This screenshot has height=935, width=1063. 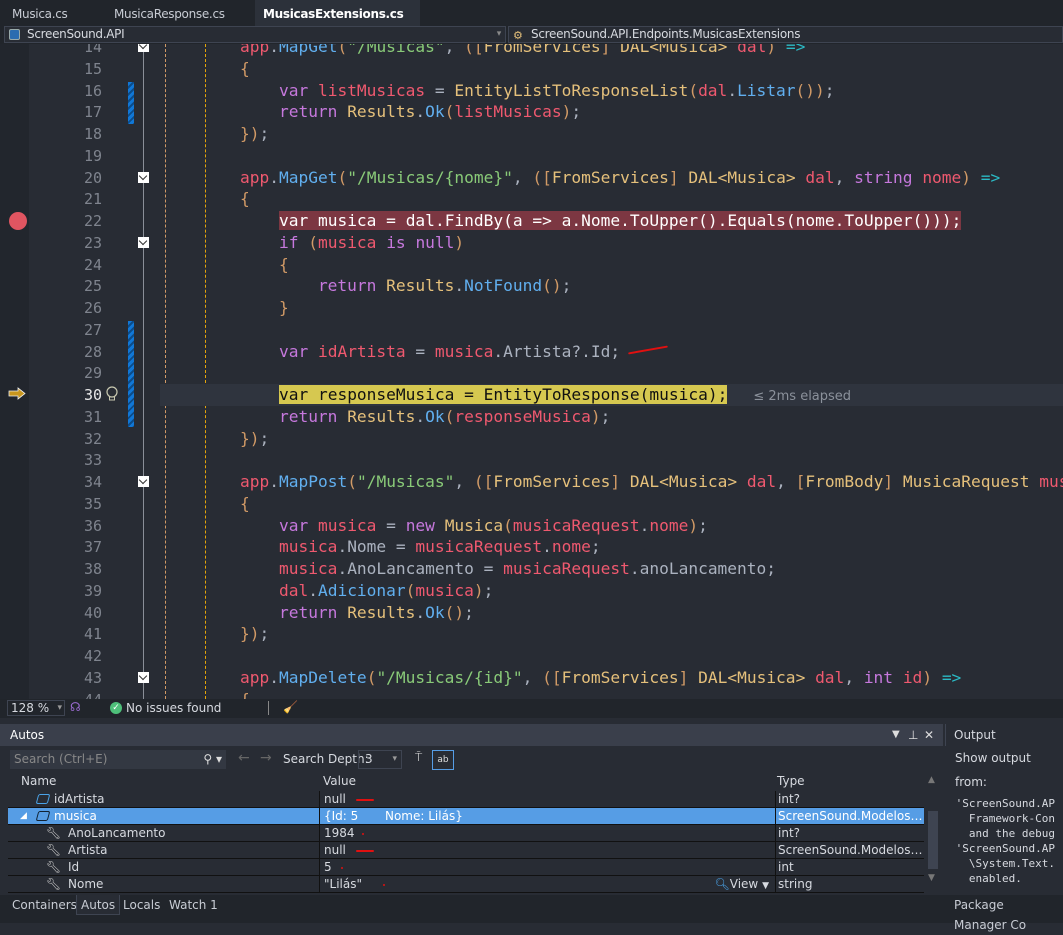 I want to click on autos-row: 🔧︎ Id 5 int, so click(x=466, y=867).